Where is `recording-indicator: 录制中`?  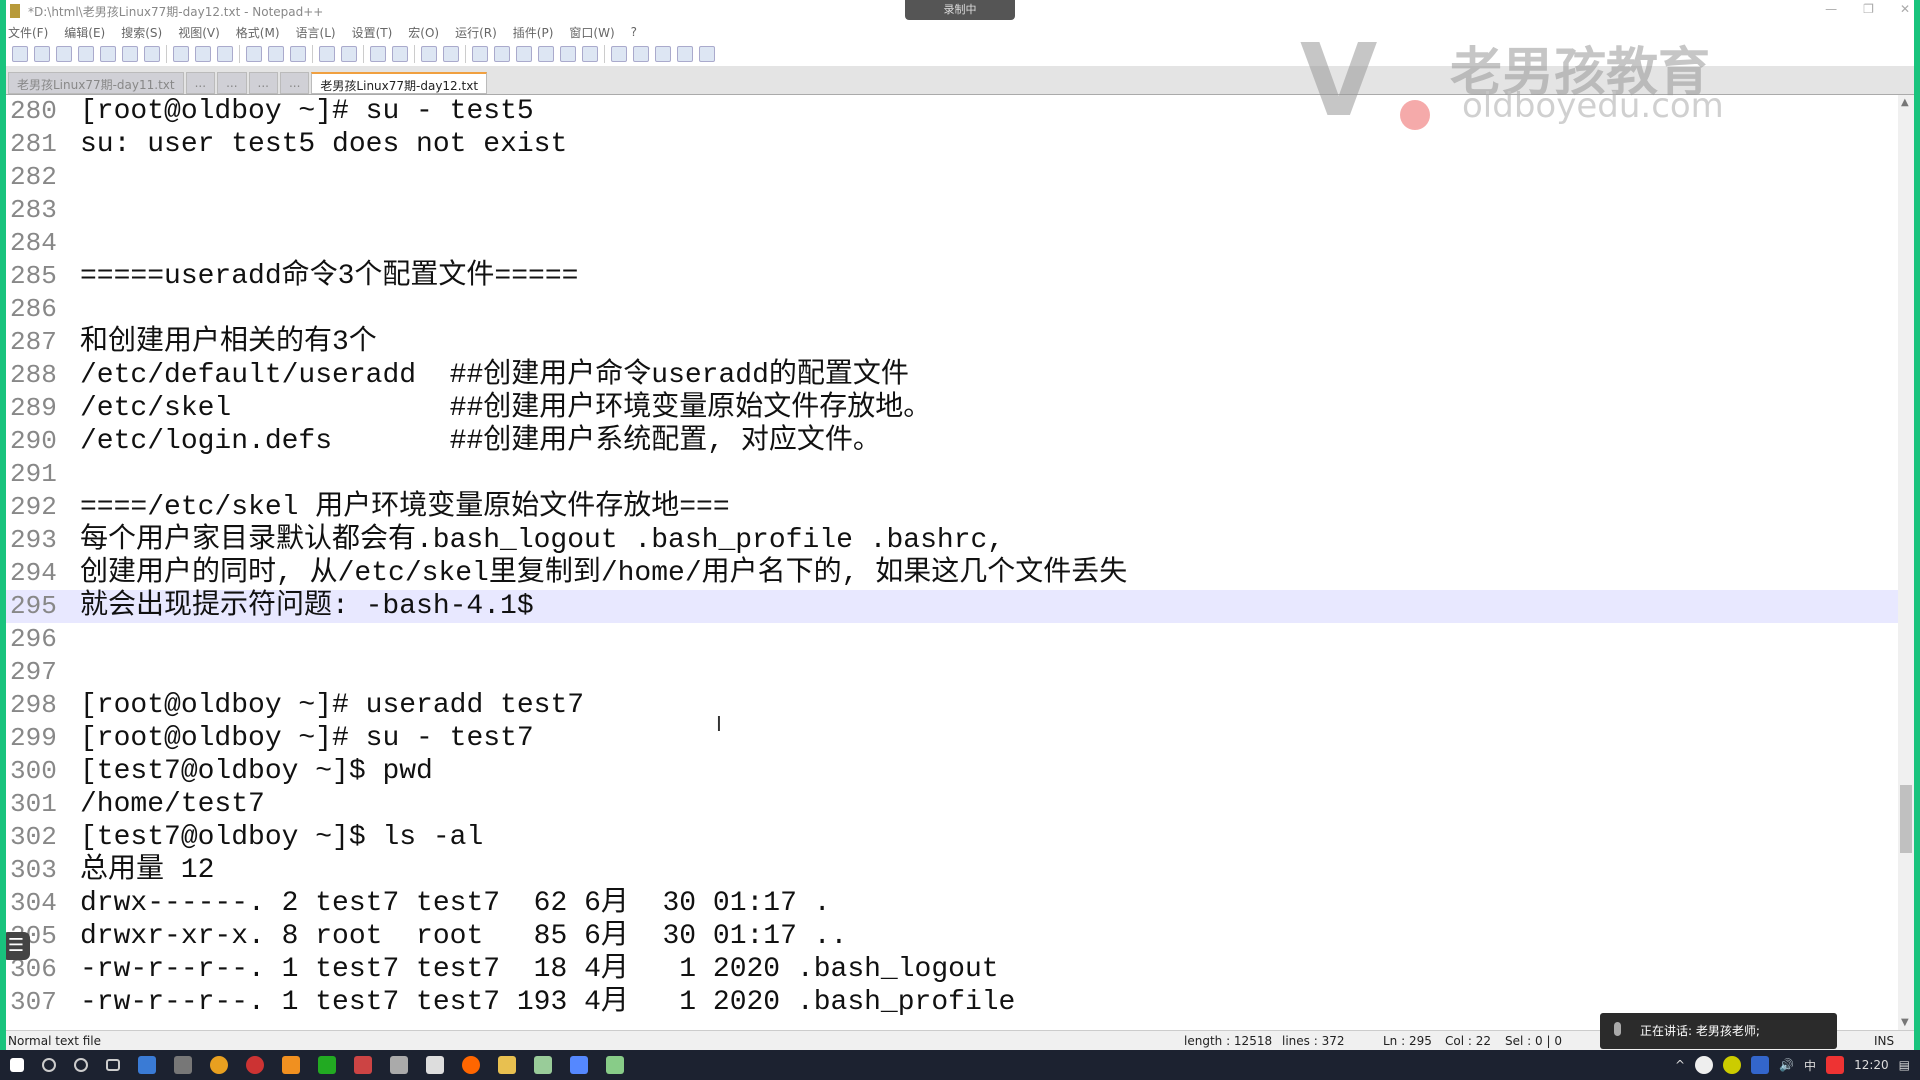
recording-indicator: 录制中 is located at coordinates (960, 10).